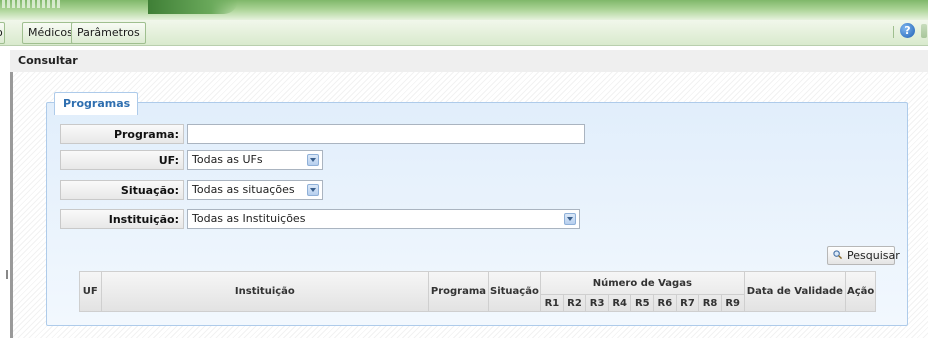  Describe the element at coordinates (924, 31) in the screenshot. I see `menu-overflow-item` at that location.